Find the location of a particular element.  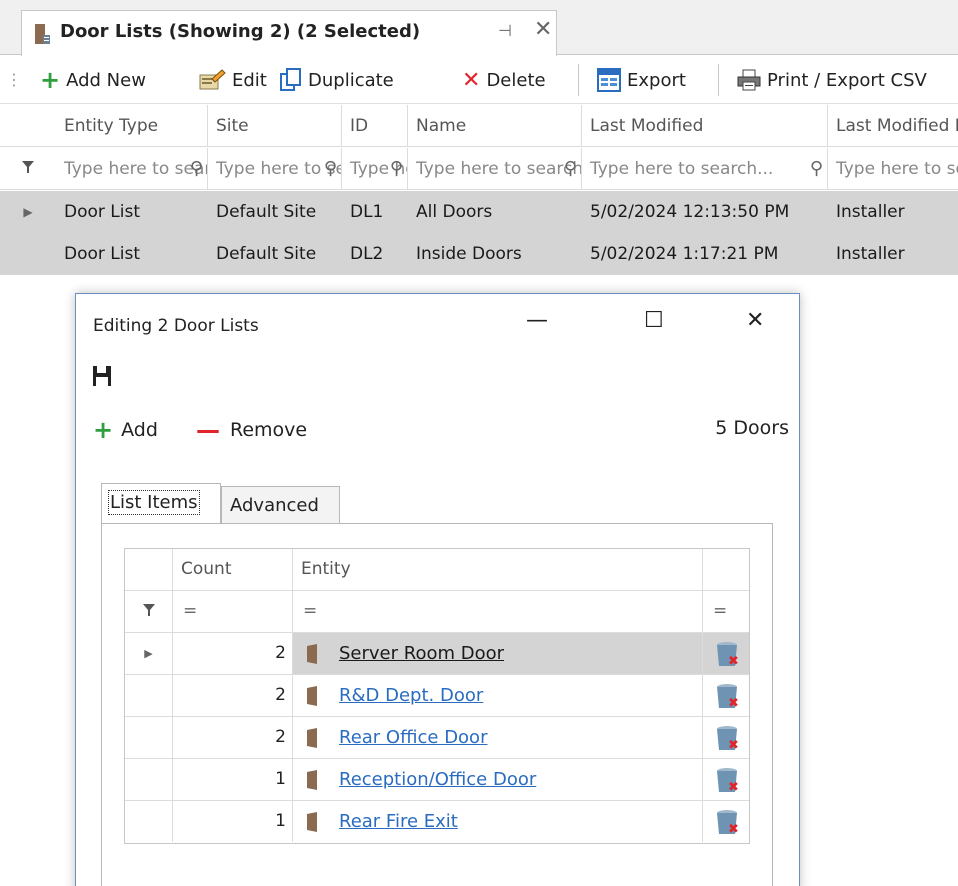

dialog-title: Editing 2 Door Lists is located at coordinates (176, 326).